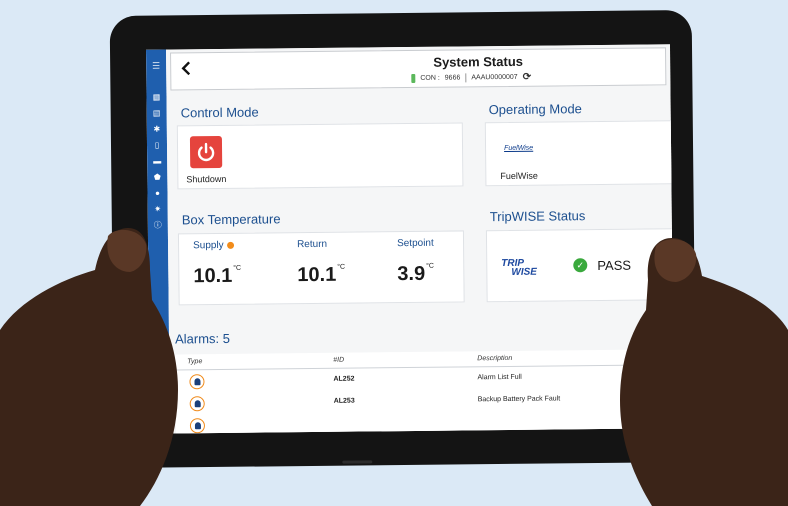  Describe the element at coordinates (219, 112) in the screenshot. I see `control-mode-title: Control Mode` at that location.